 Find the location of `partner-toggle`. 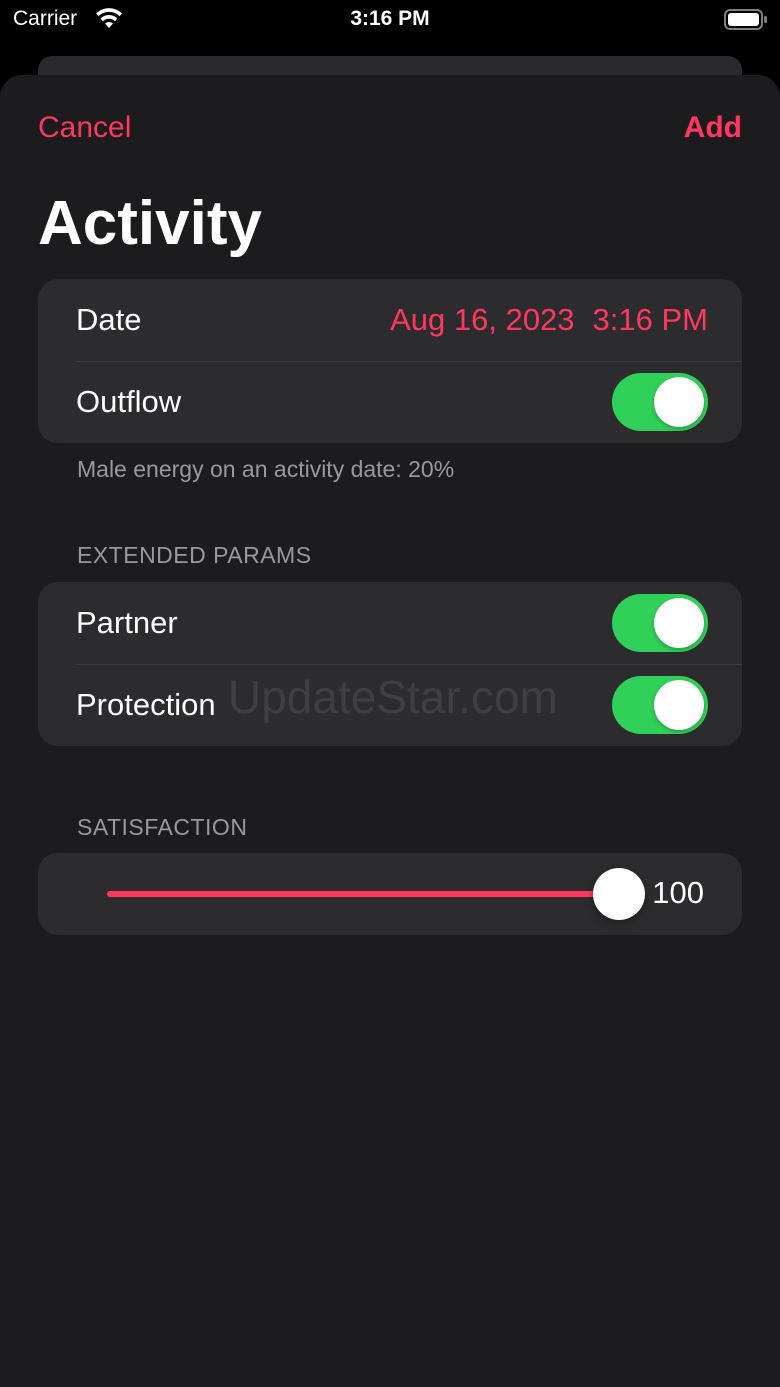

partner-toggle is located at coordinates (660, 623).